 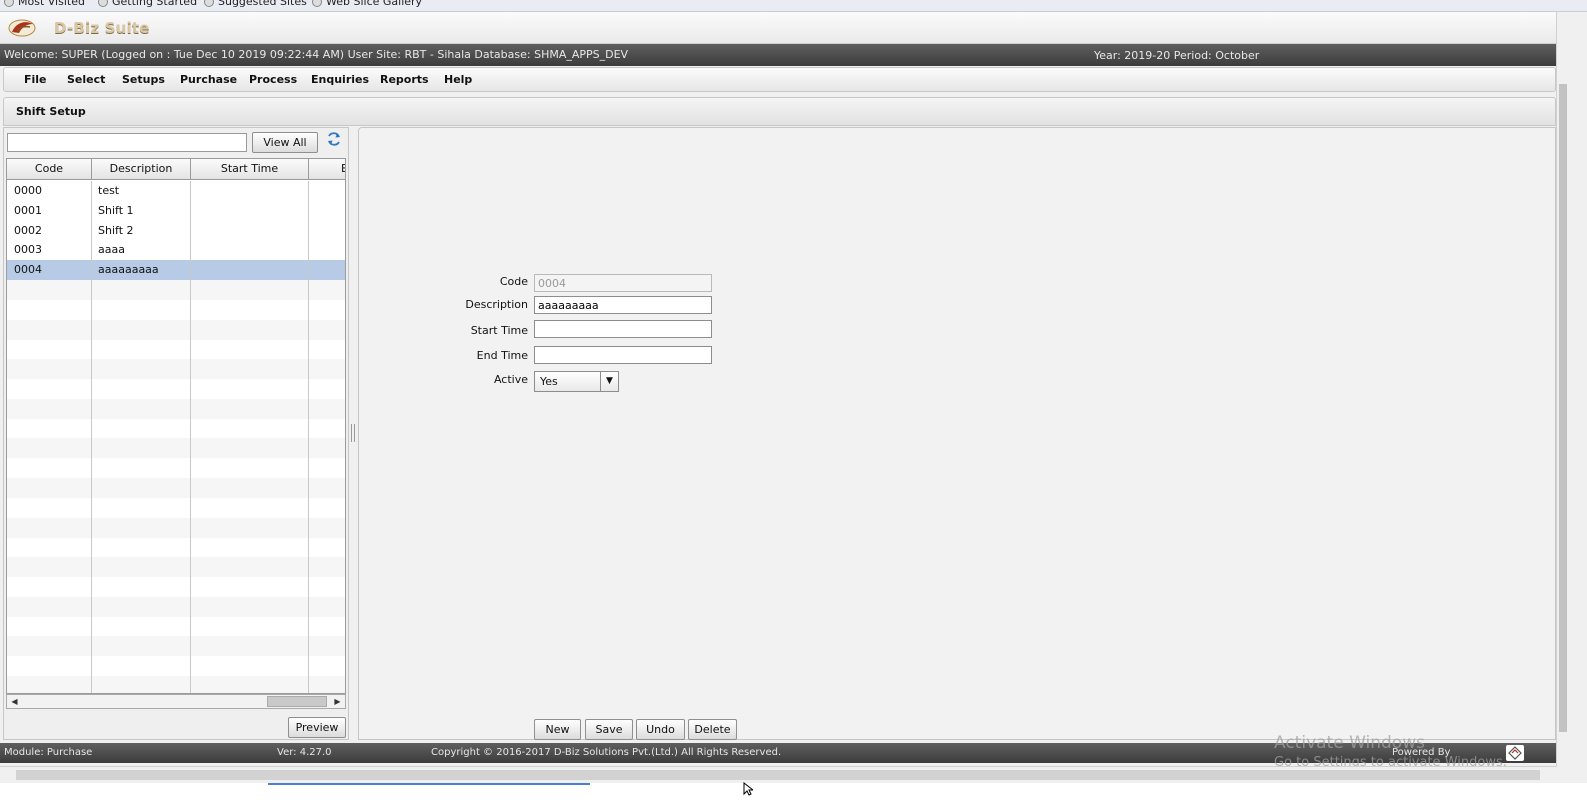 I want to click on page-horizontal-scrollbar, so click(x=778, y=774).